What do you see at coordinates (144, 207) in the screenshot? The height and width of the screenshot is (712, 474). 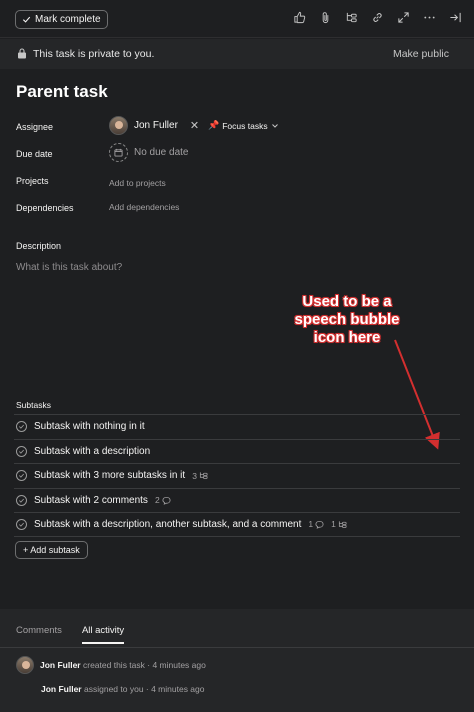 I see `add-dependencies-link: Add dependencies` at bounding box center [144, 207].